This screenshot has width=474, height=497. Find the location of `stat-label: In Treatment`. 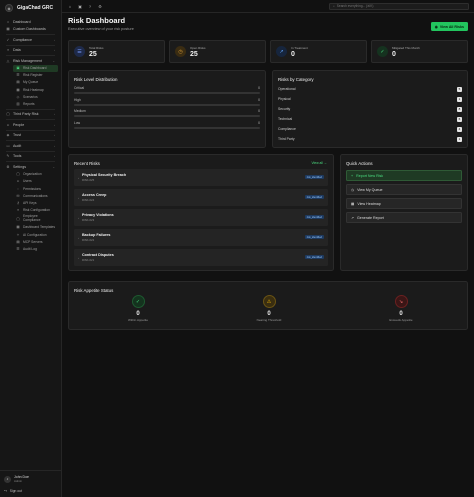

stat-label: In Treatment is located at coordinates (299, 47).